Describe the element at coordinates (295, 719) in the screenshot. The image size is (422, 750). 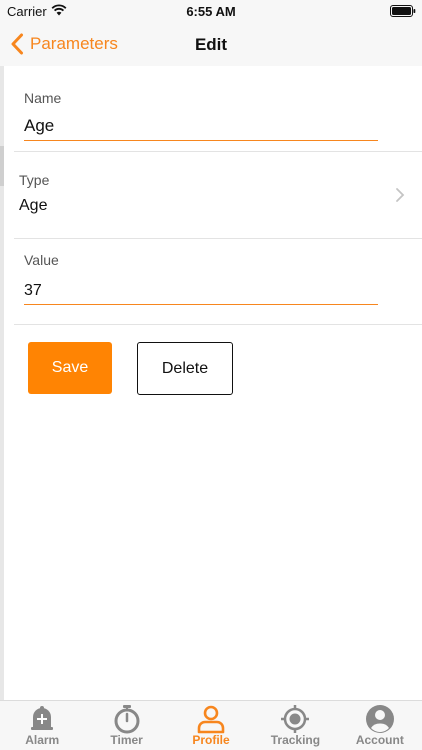
I see `target-icon` at that location.